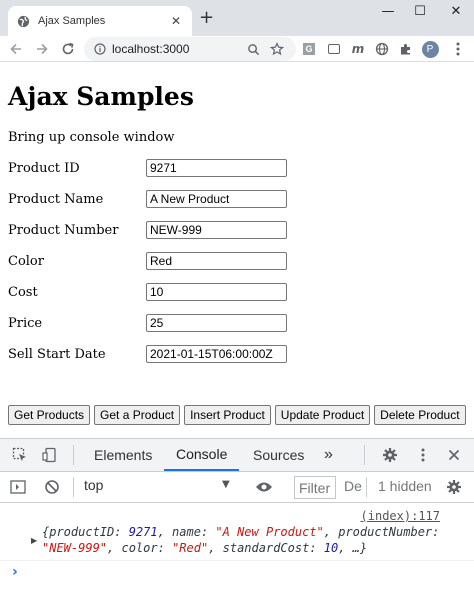 This screenshot has width=474, height=609. I want to click on dropdown-arrow-icon: ▼, so click(226, 484).